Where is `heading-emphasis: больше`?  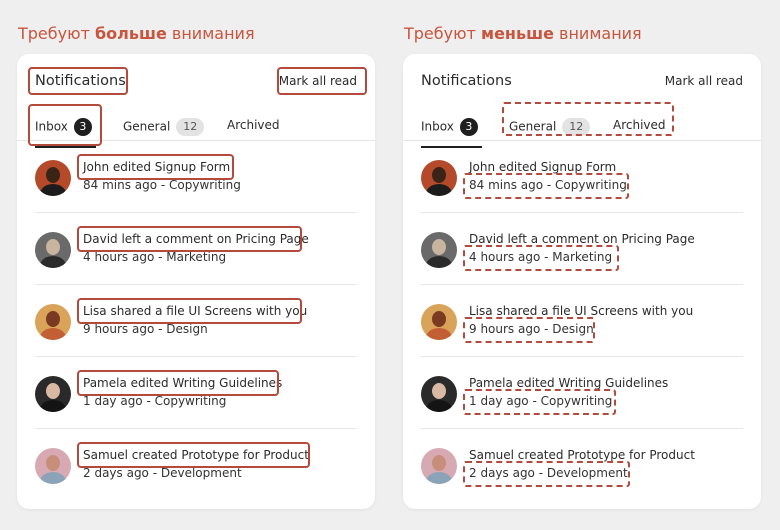 heading-emphasis: больше is located at coordinates (130, 33).